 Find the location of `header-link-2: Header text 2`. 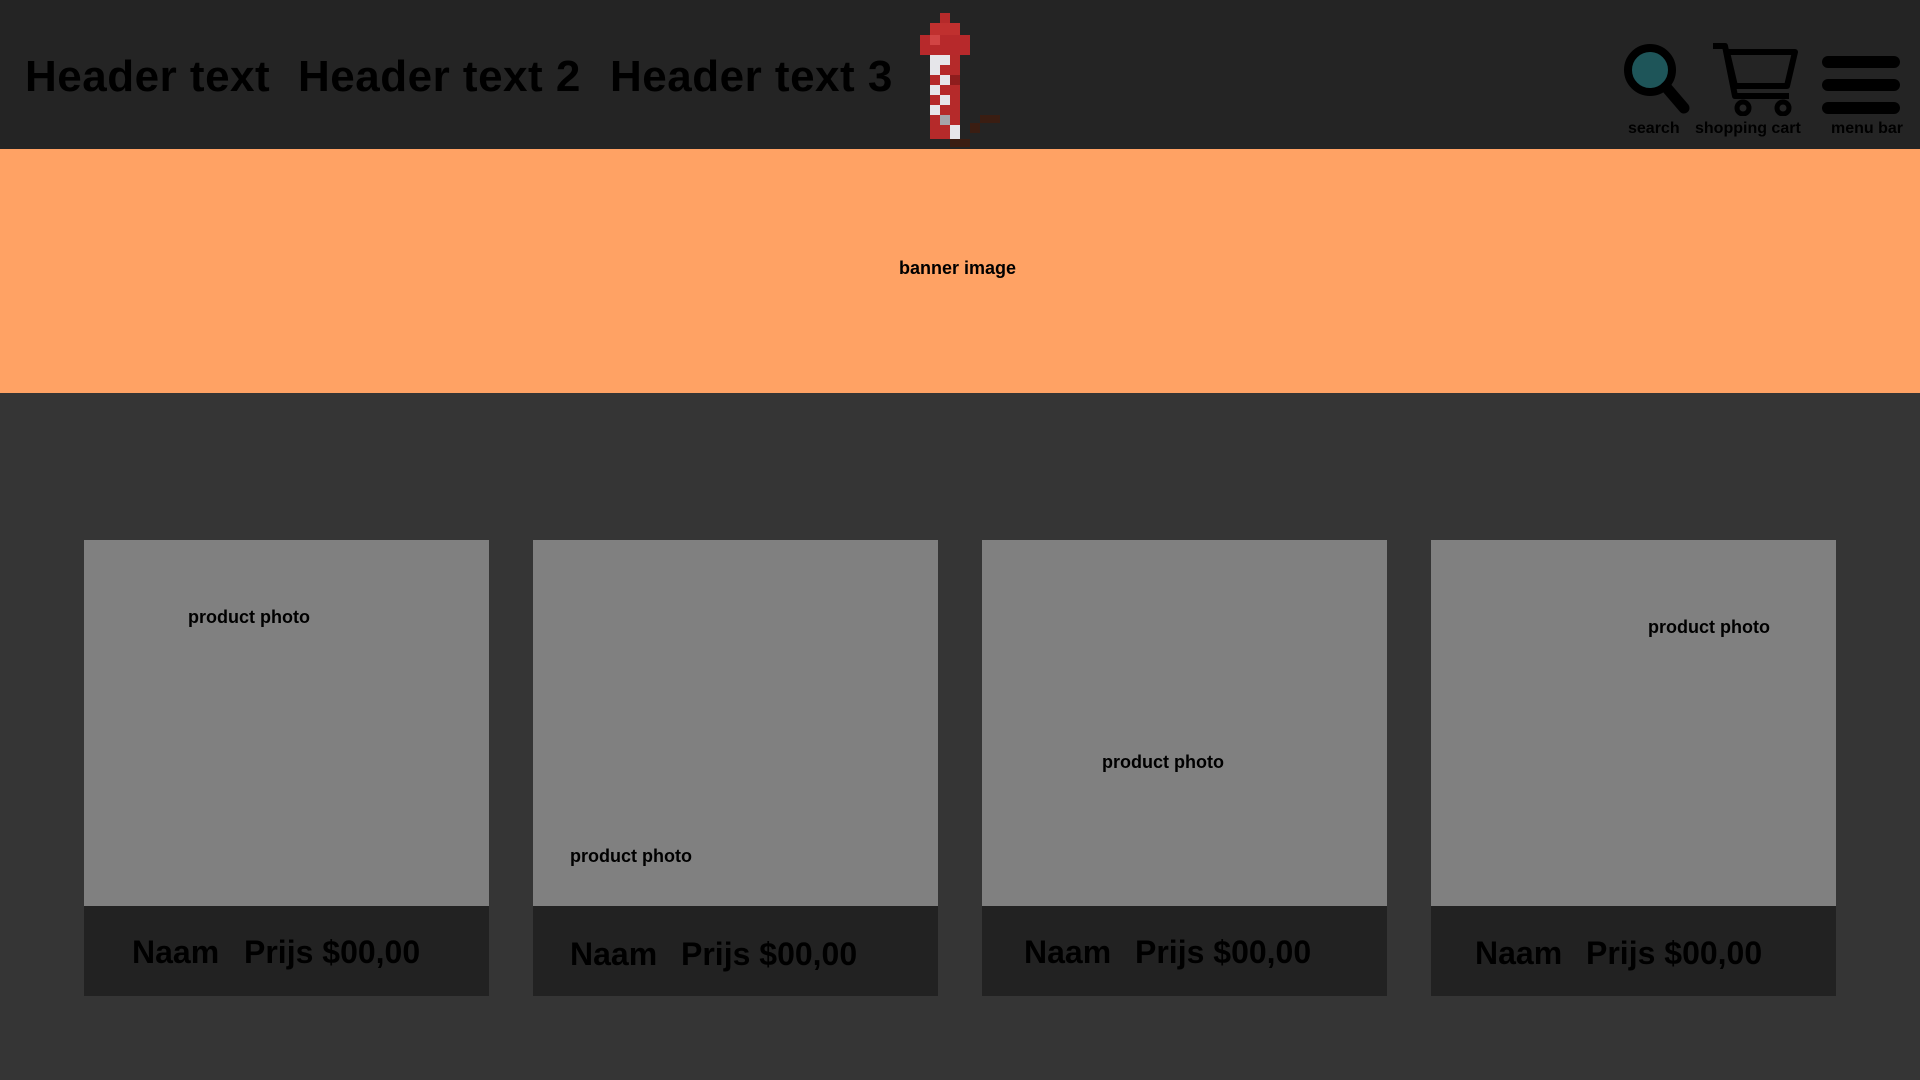

header-link-2: Header text 2 is located at coordinates (439, 77).